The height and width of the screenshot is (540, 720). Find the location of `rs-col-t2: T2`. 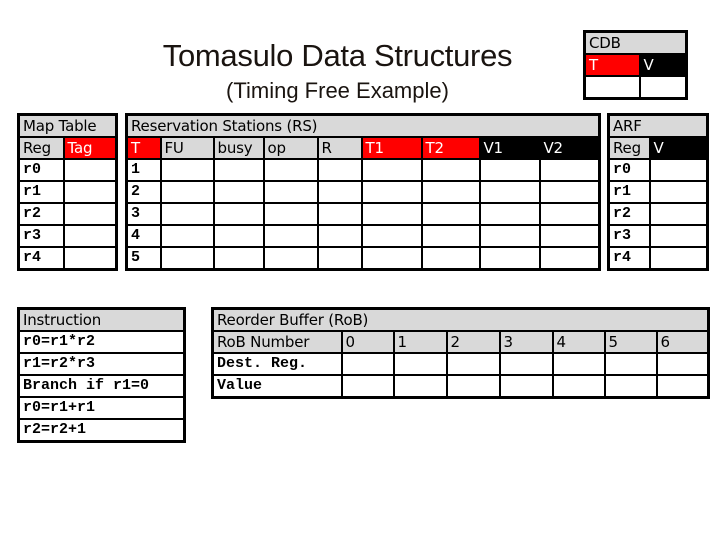

rs-col-t2: T2 is located at coordinates (450, 148).